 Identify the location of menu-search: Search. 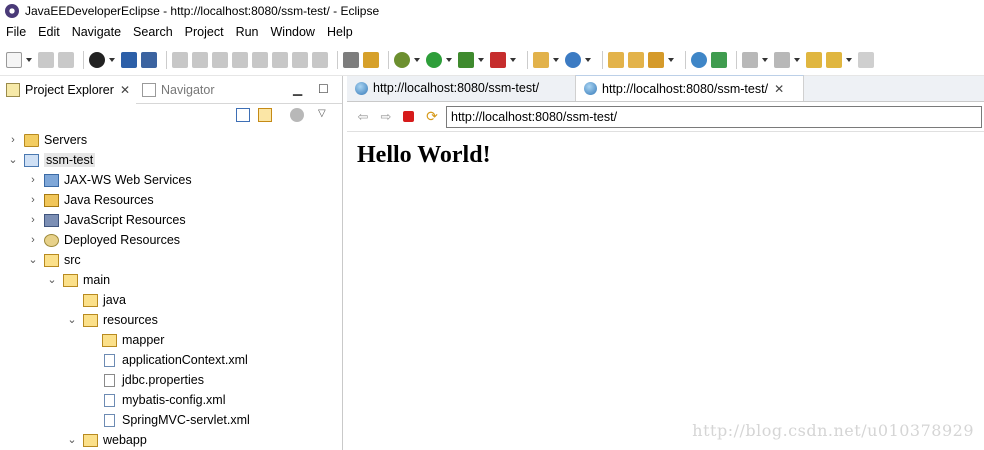
(153, 32).